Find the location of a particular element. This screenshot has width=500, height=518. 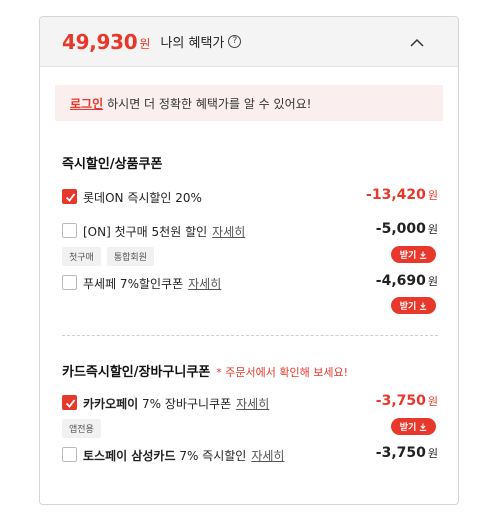

coupon-tags: 앱전용 is located at coordinates (81, 428).